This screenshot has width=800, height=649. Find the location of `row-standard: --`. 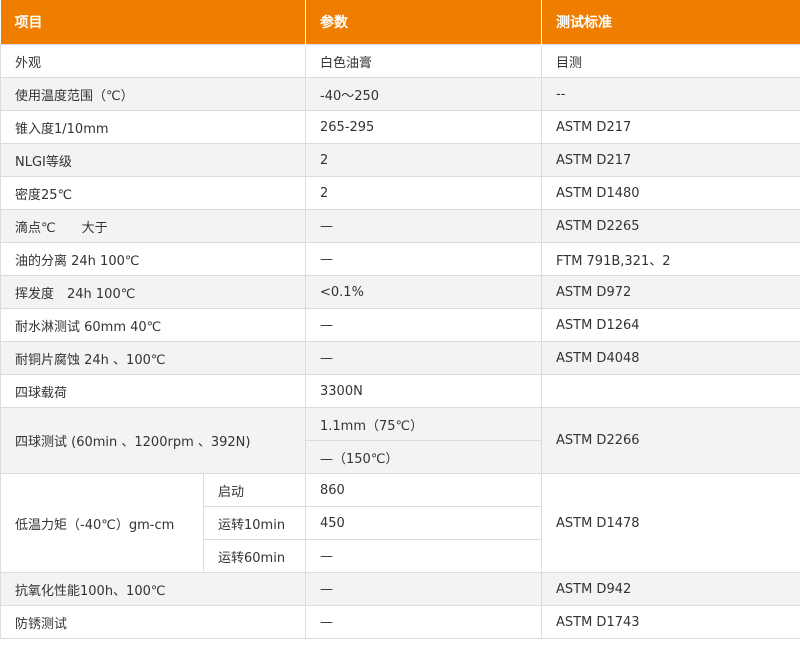

row-standard: -- is located at coordinates (670, 94).